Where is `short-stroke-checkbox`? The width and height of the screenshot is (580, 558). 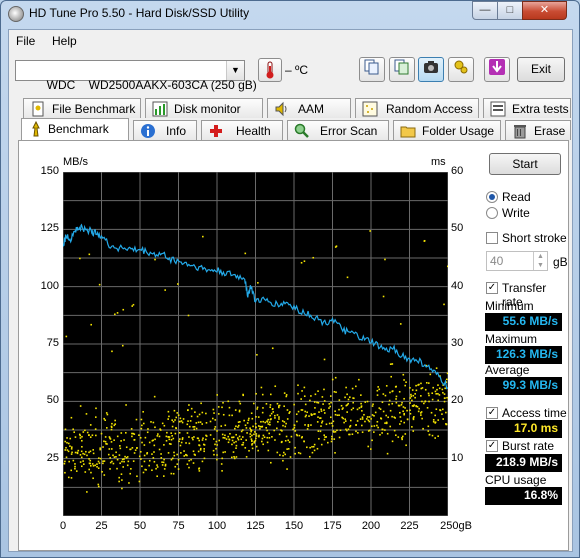 short-stroke-checkbox is located at coordinates (492, 238).